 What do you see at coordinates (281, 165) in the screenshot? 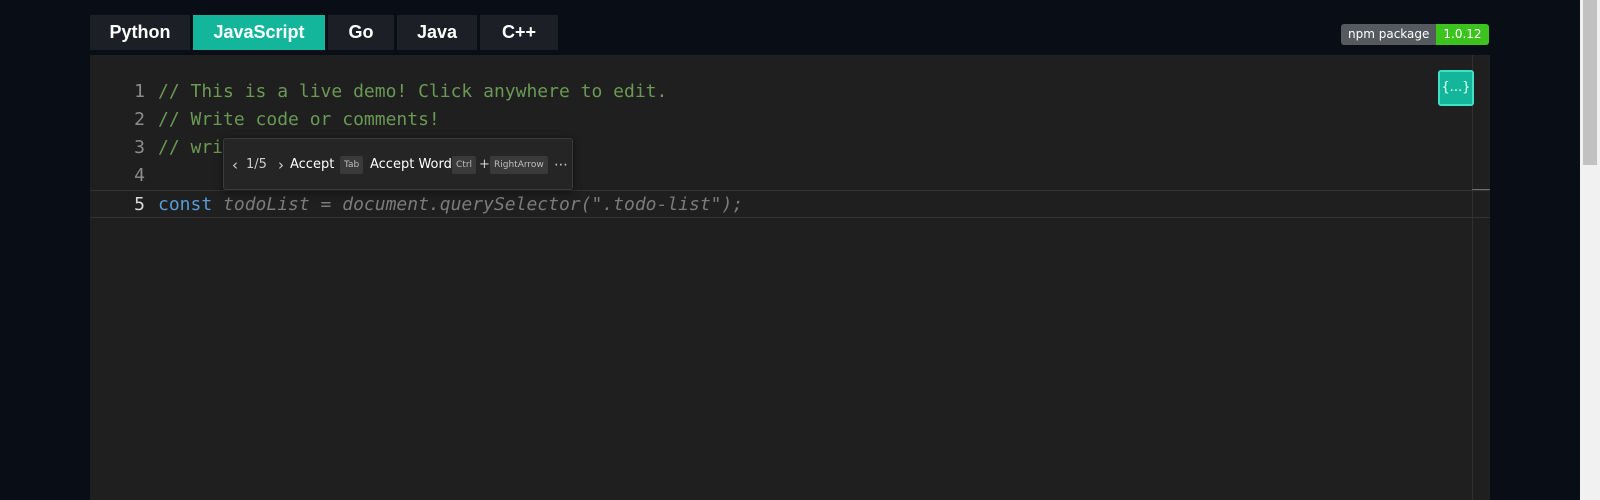
I see `chevron-right-icon: ›` at bounding box center [281, 165].